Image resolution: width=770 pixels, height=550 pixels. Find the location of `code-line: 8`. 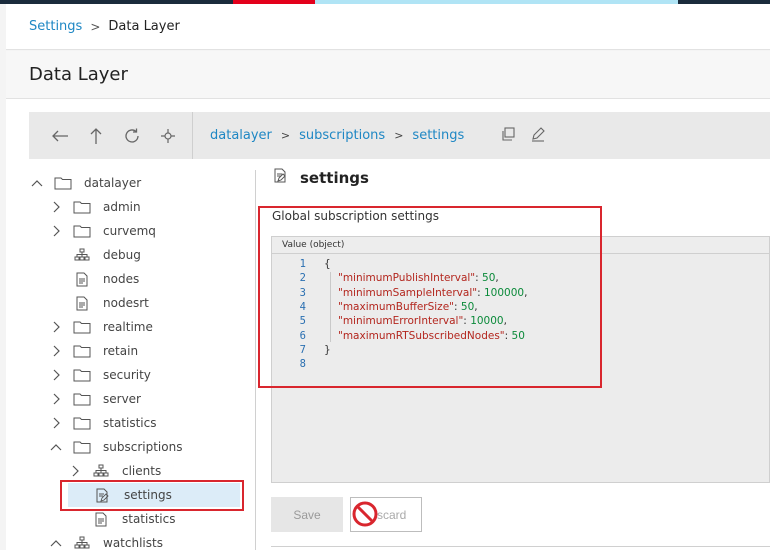

code-line: 8 is located at coordinates (520, 364).